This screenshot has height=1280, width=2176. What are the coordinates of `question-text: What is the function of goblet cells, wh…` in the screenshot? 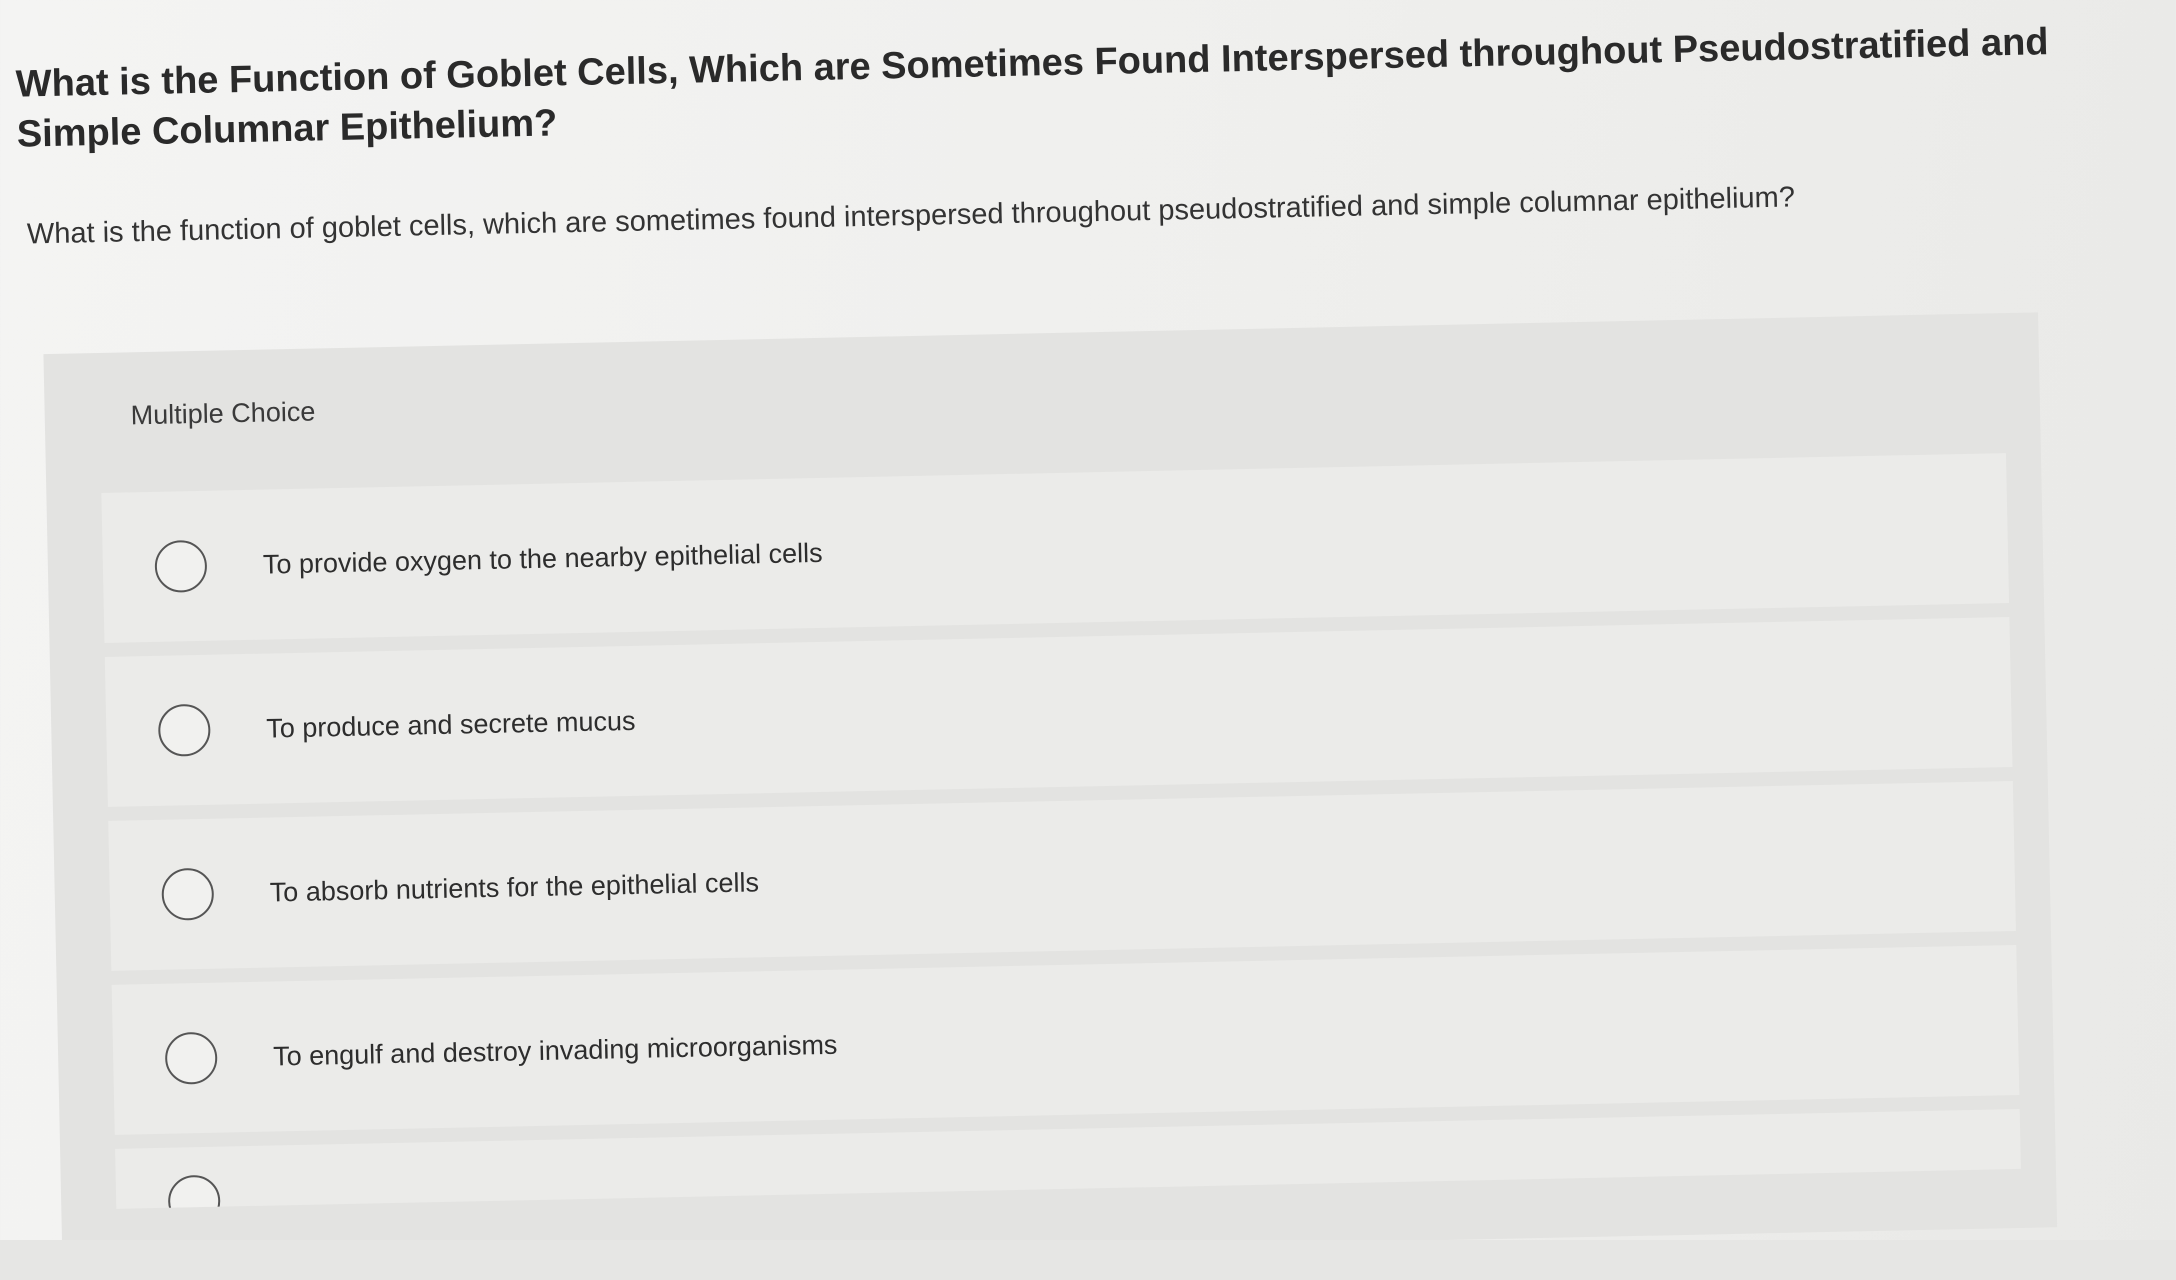 It's located at (911, 216).